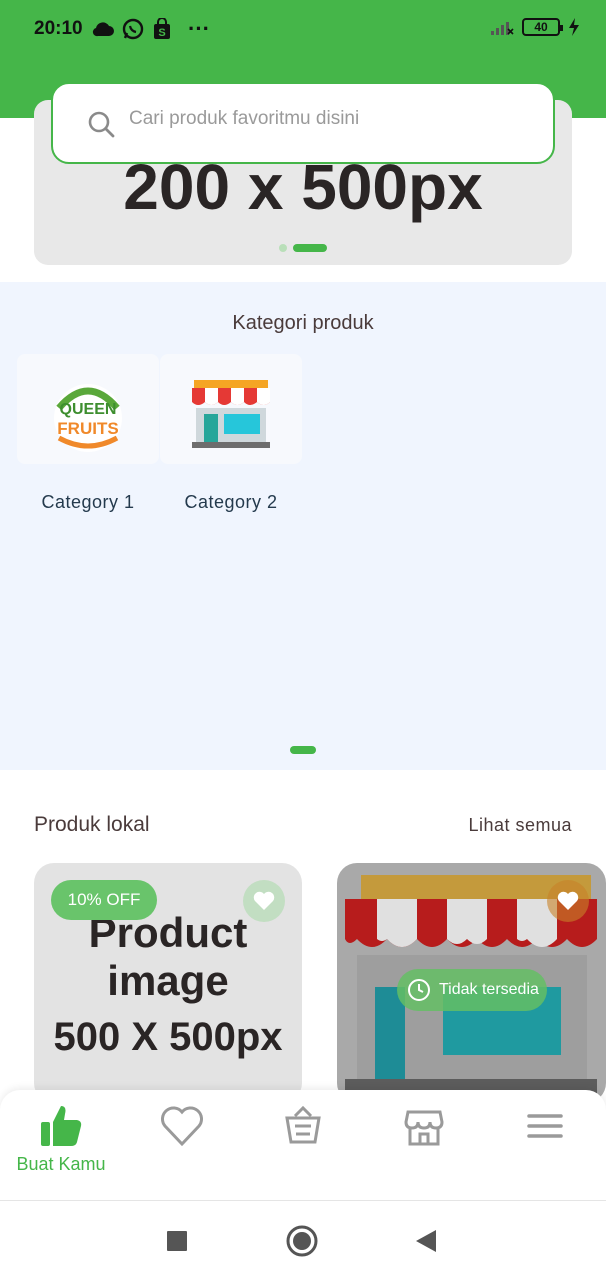  Describe the element at coordinates (177, 1241) in the screenshot. I see `recent-apps-button` at that location.